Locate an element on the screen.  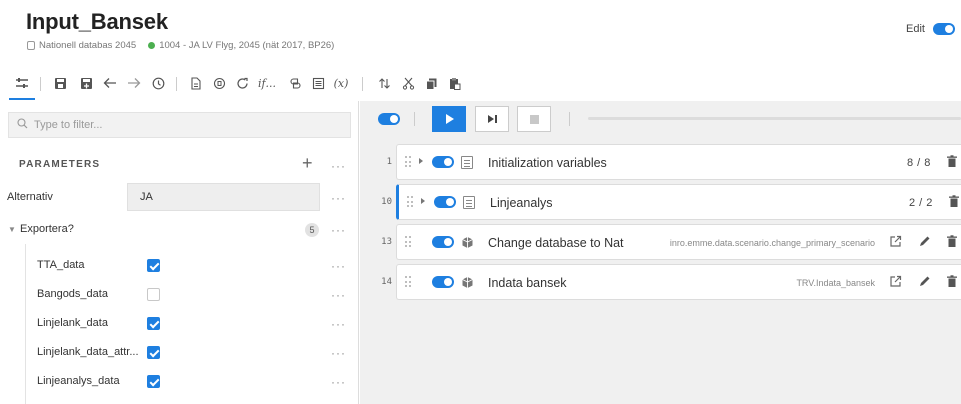
add-parameter-button: + is located at coordinates (307, 163).